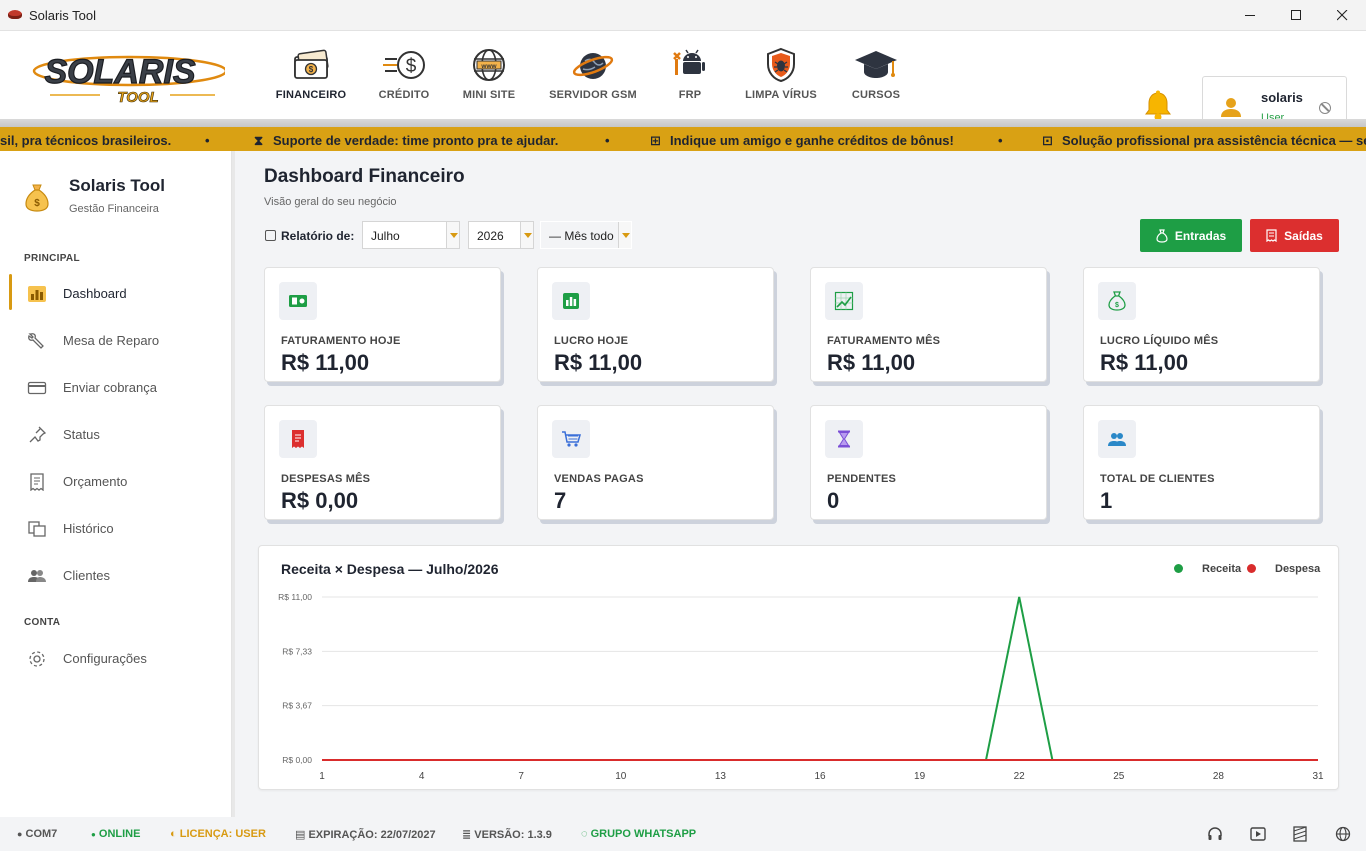 The height and width of the screenshot is (851, 1366). What do you see at coordinates (833, 500) in the screenshot?
I see `card-value: 0` at bounding box center [833, 500].